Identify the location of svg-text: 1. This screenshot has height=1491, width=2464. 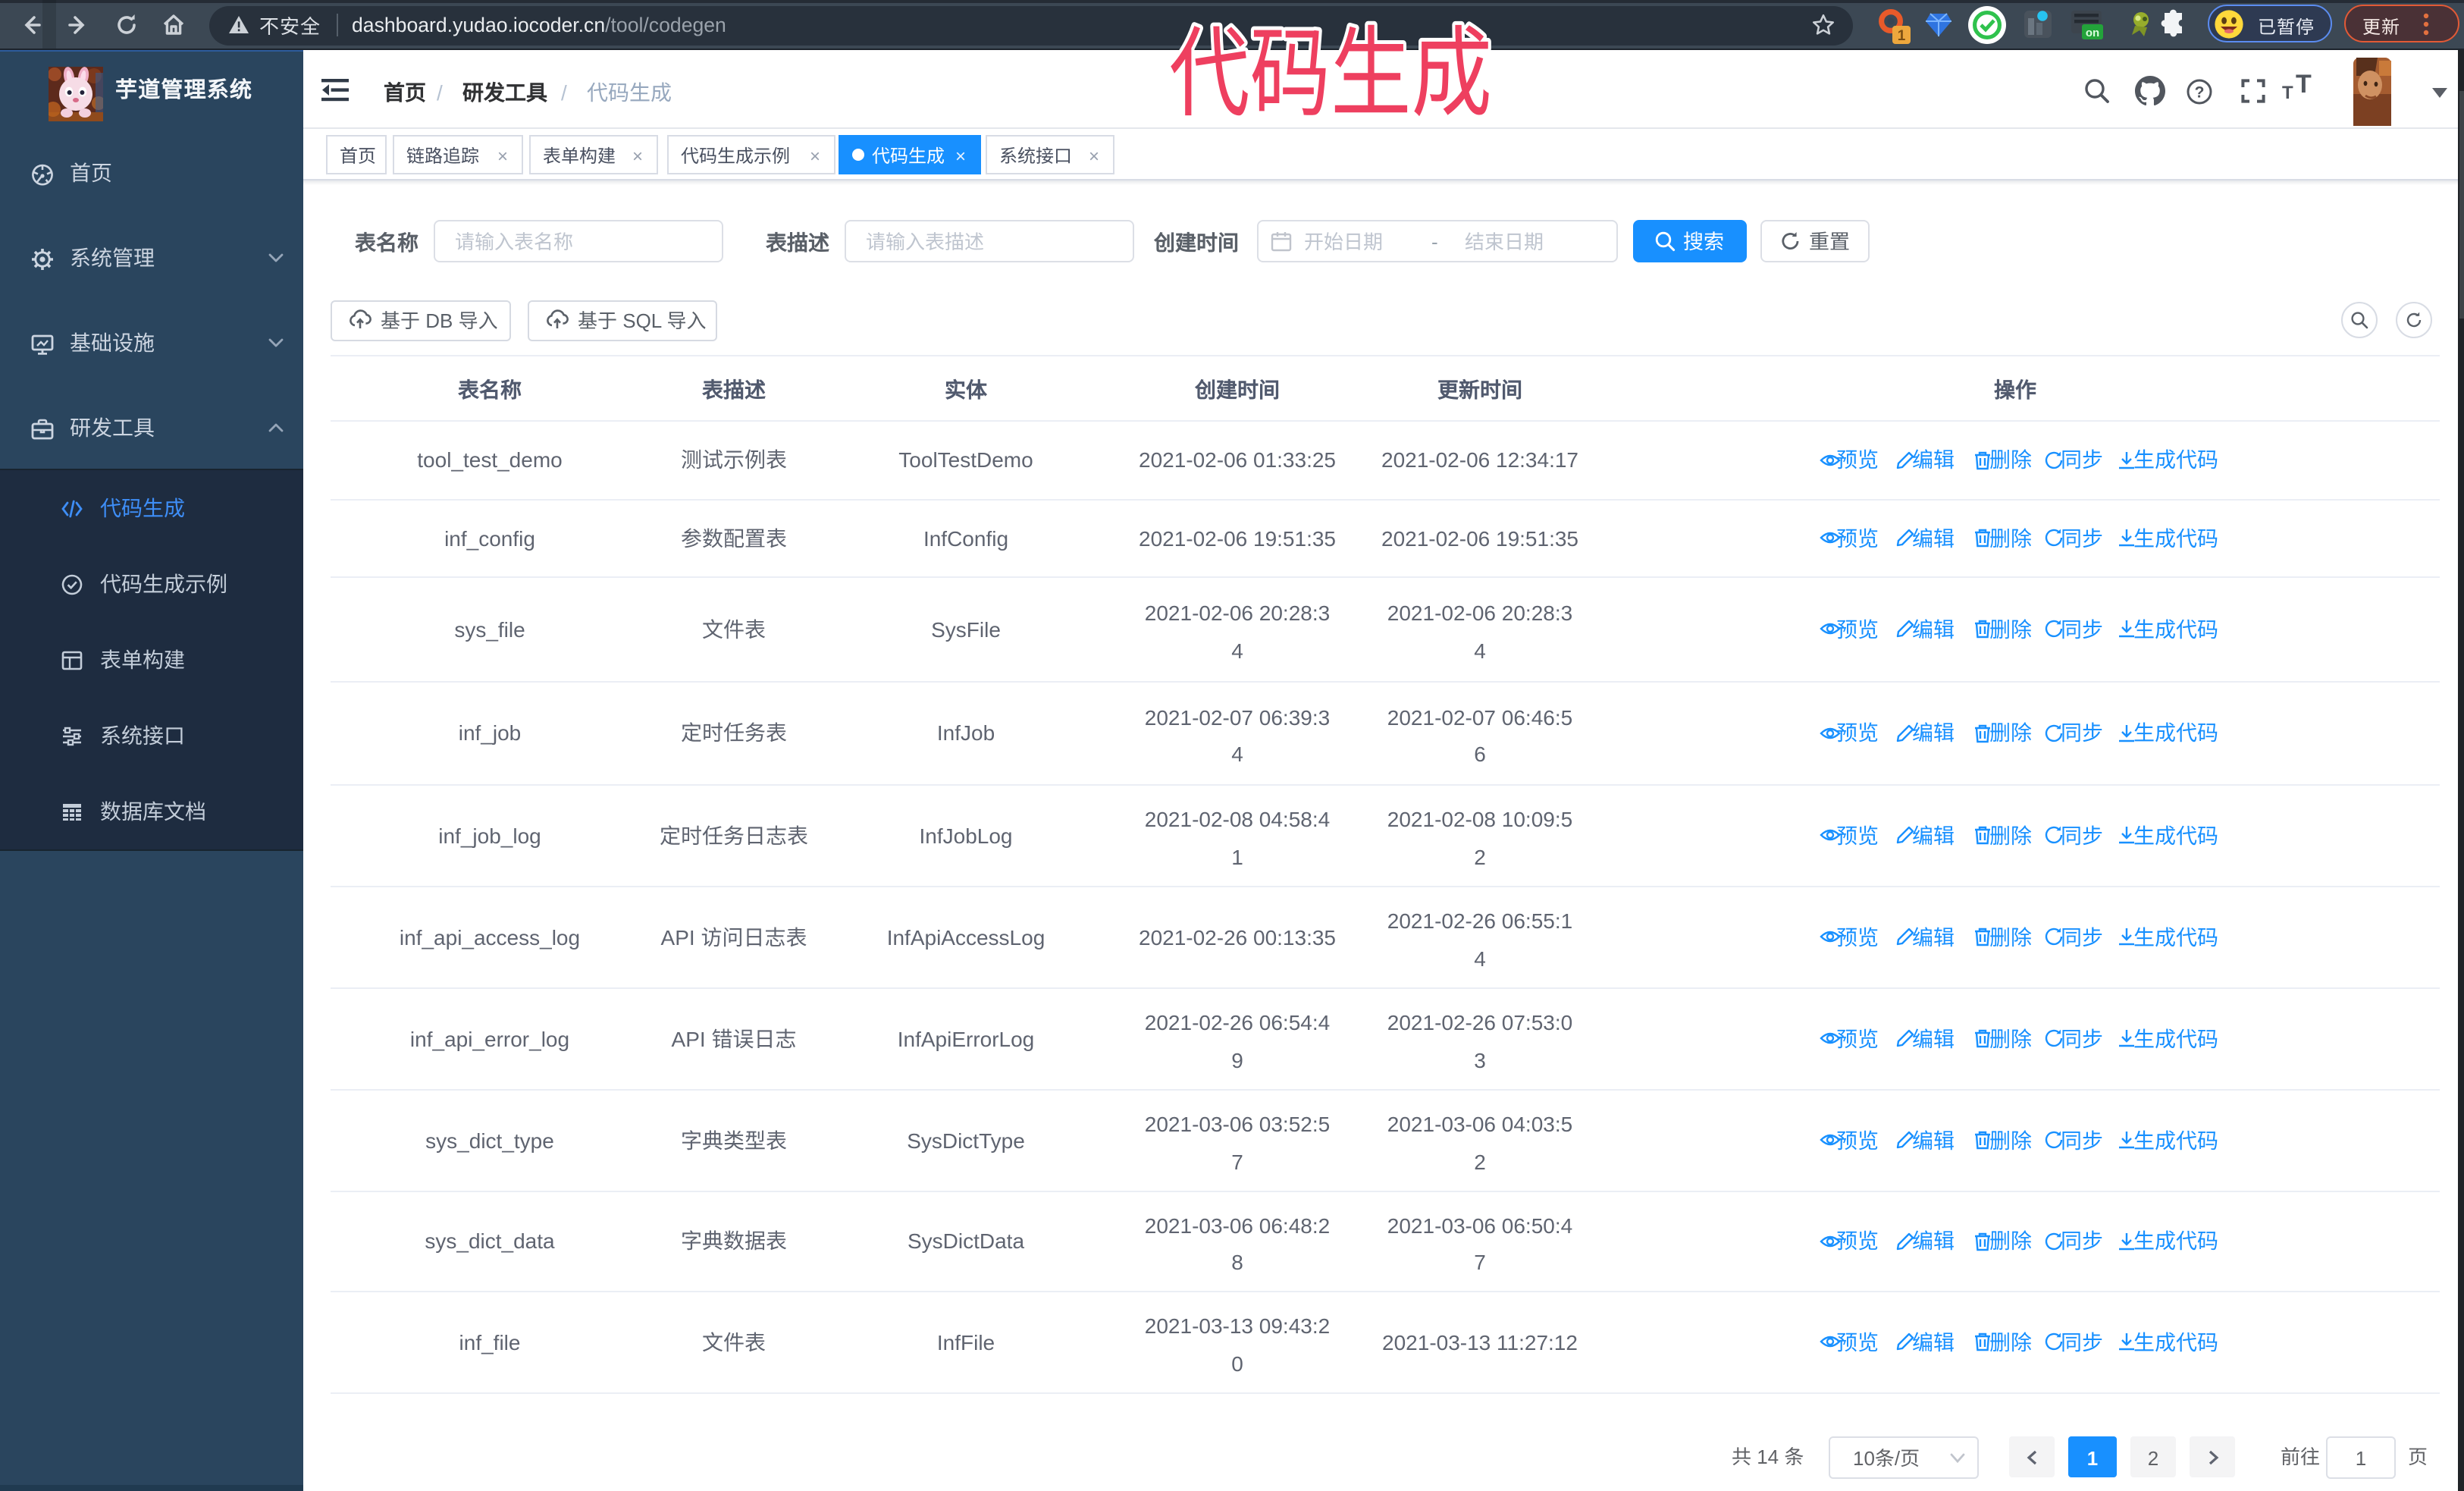
(1902, 36).